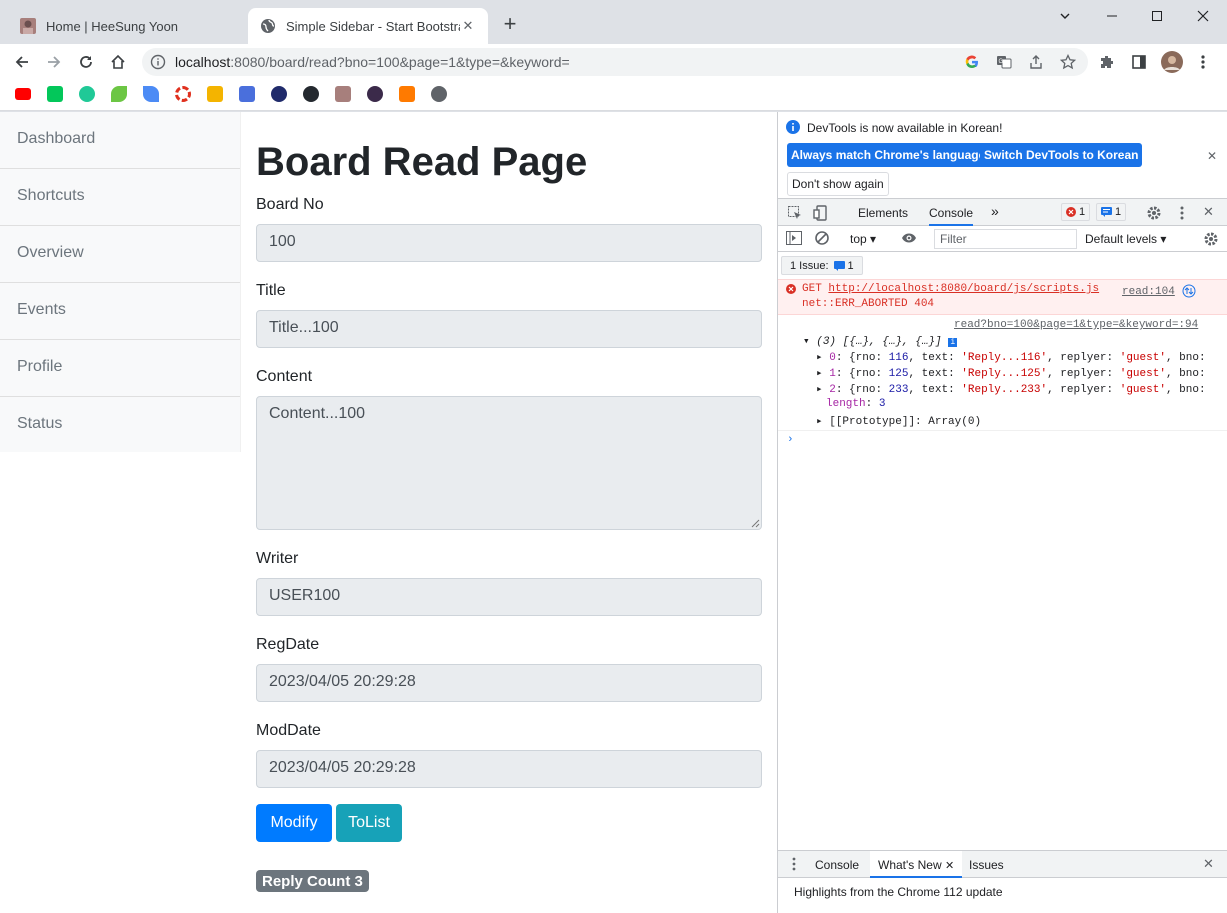 This screenshot has width=1227, height=913. I want to click on sidebar-item-profile: Profile, so click(120, 368).